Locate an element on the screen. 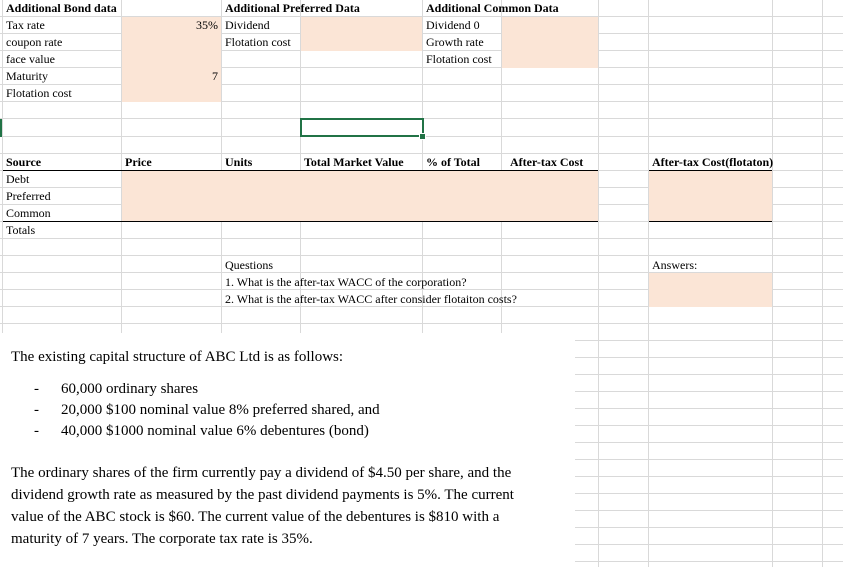 The image size is (843, 567). preferred-dividend-label: Dividend is located at coordinates (247, 25).